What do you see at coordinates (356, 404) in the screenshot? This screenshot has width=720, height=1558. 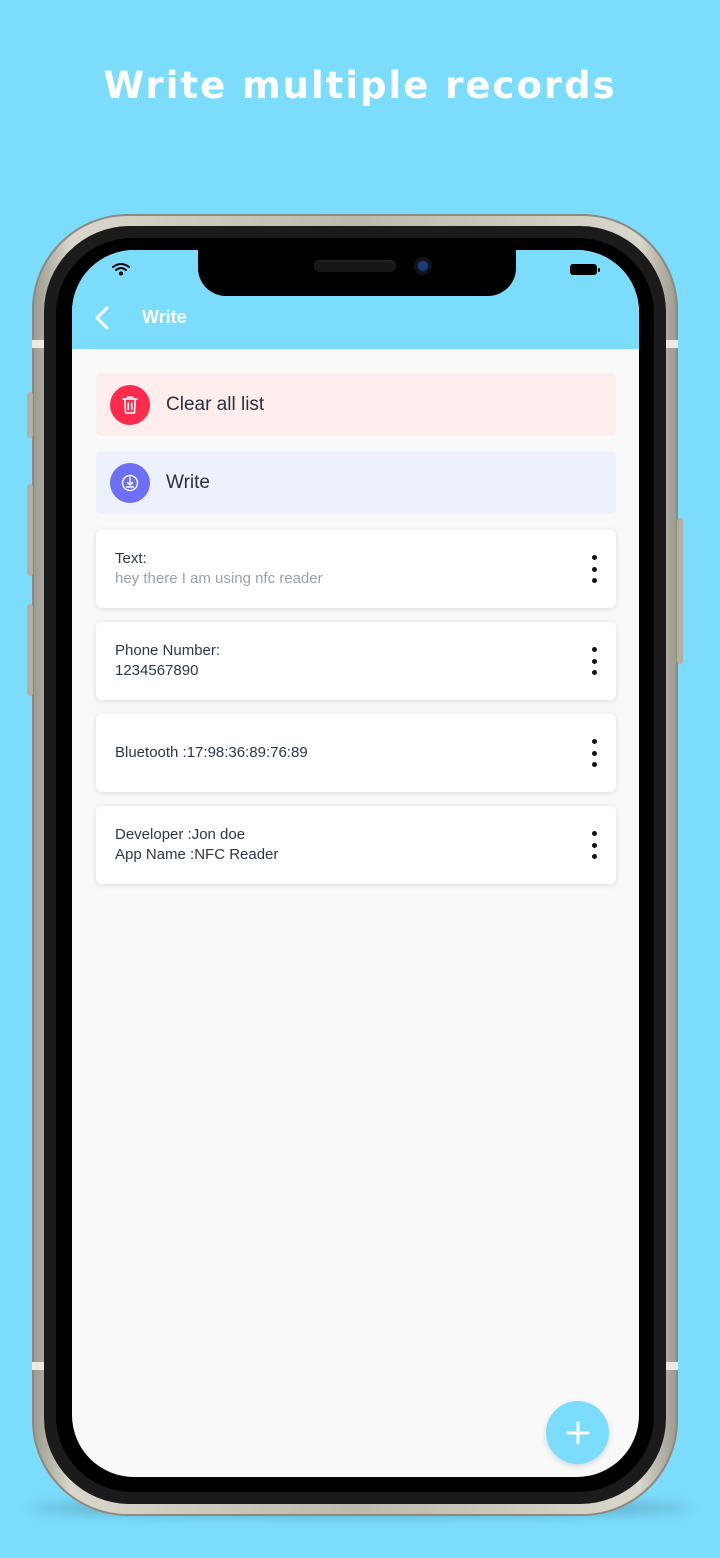 I see `clear-all-list-button: Clear all list` at bounding box center [356, 404].